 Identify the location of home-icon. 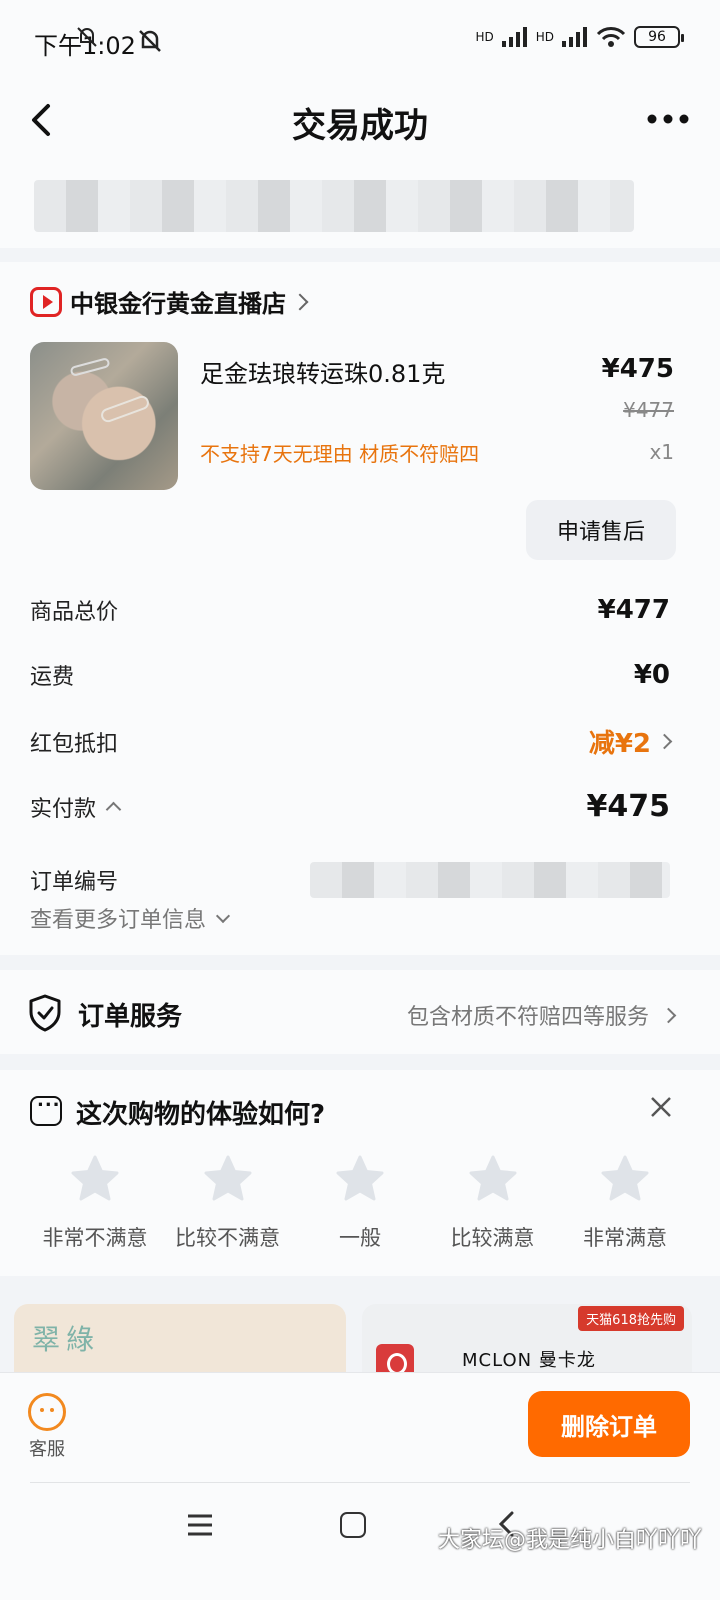
(353, 1525).